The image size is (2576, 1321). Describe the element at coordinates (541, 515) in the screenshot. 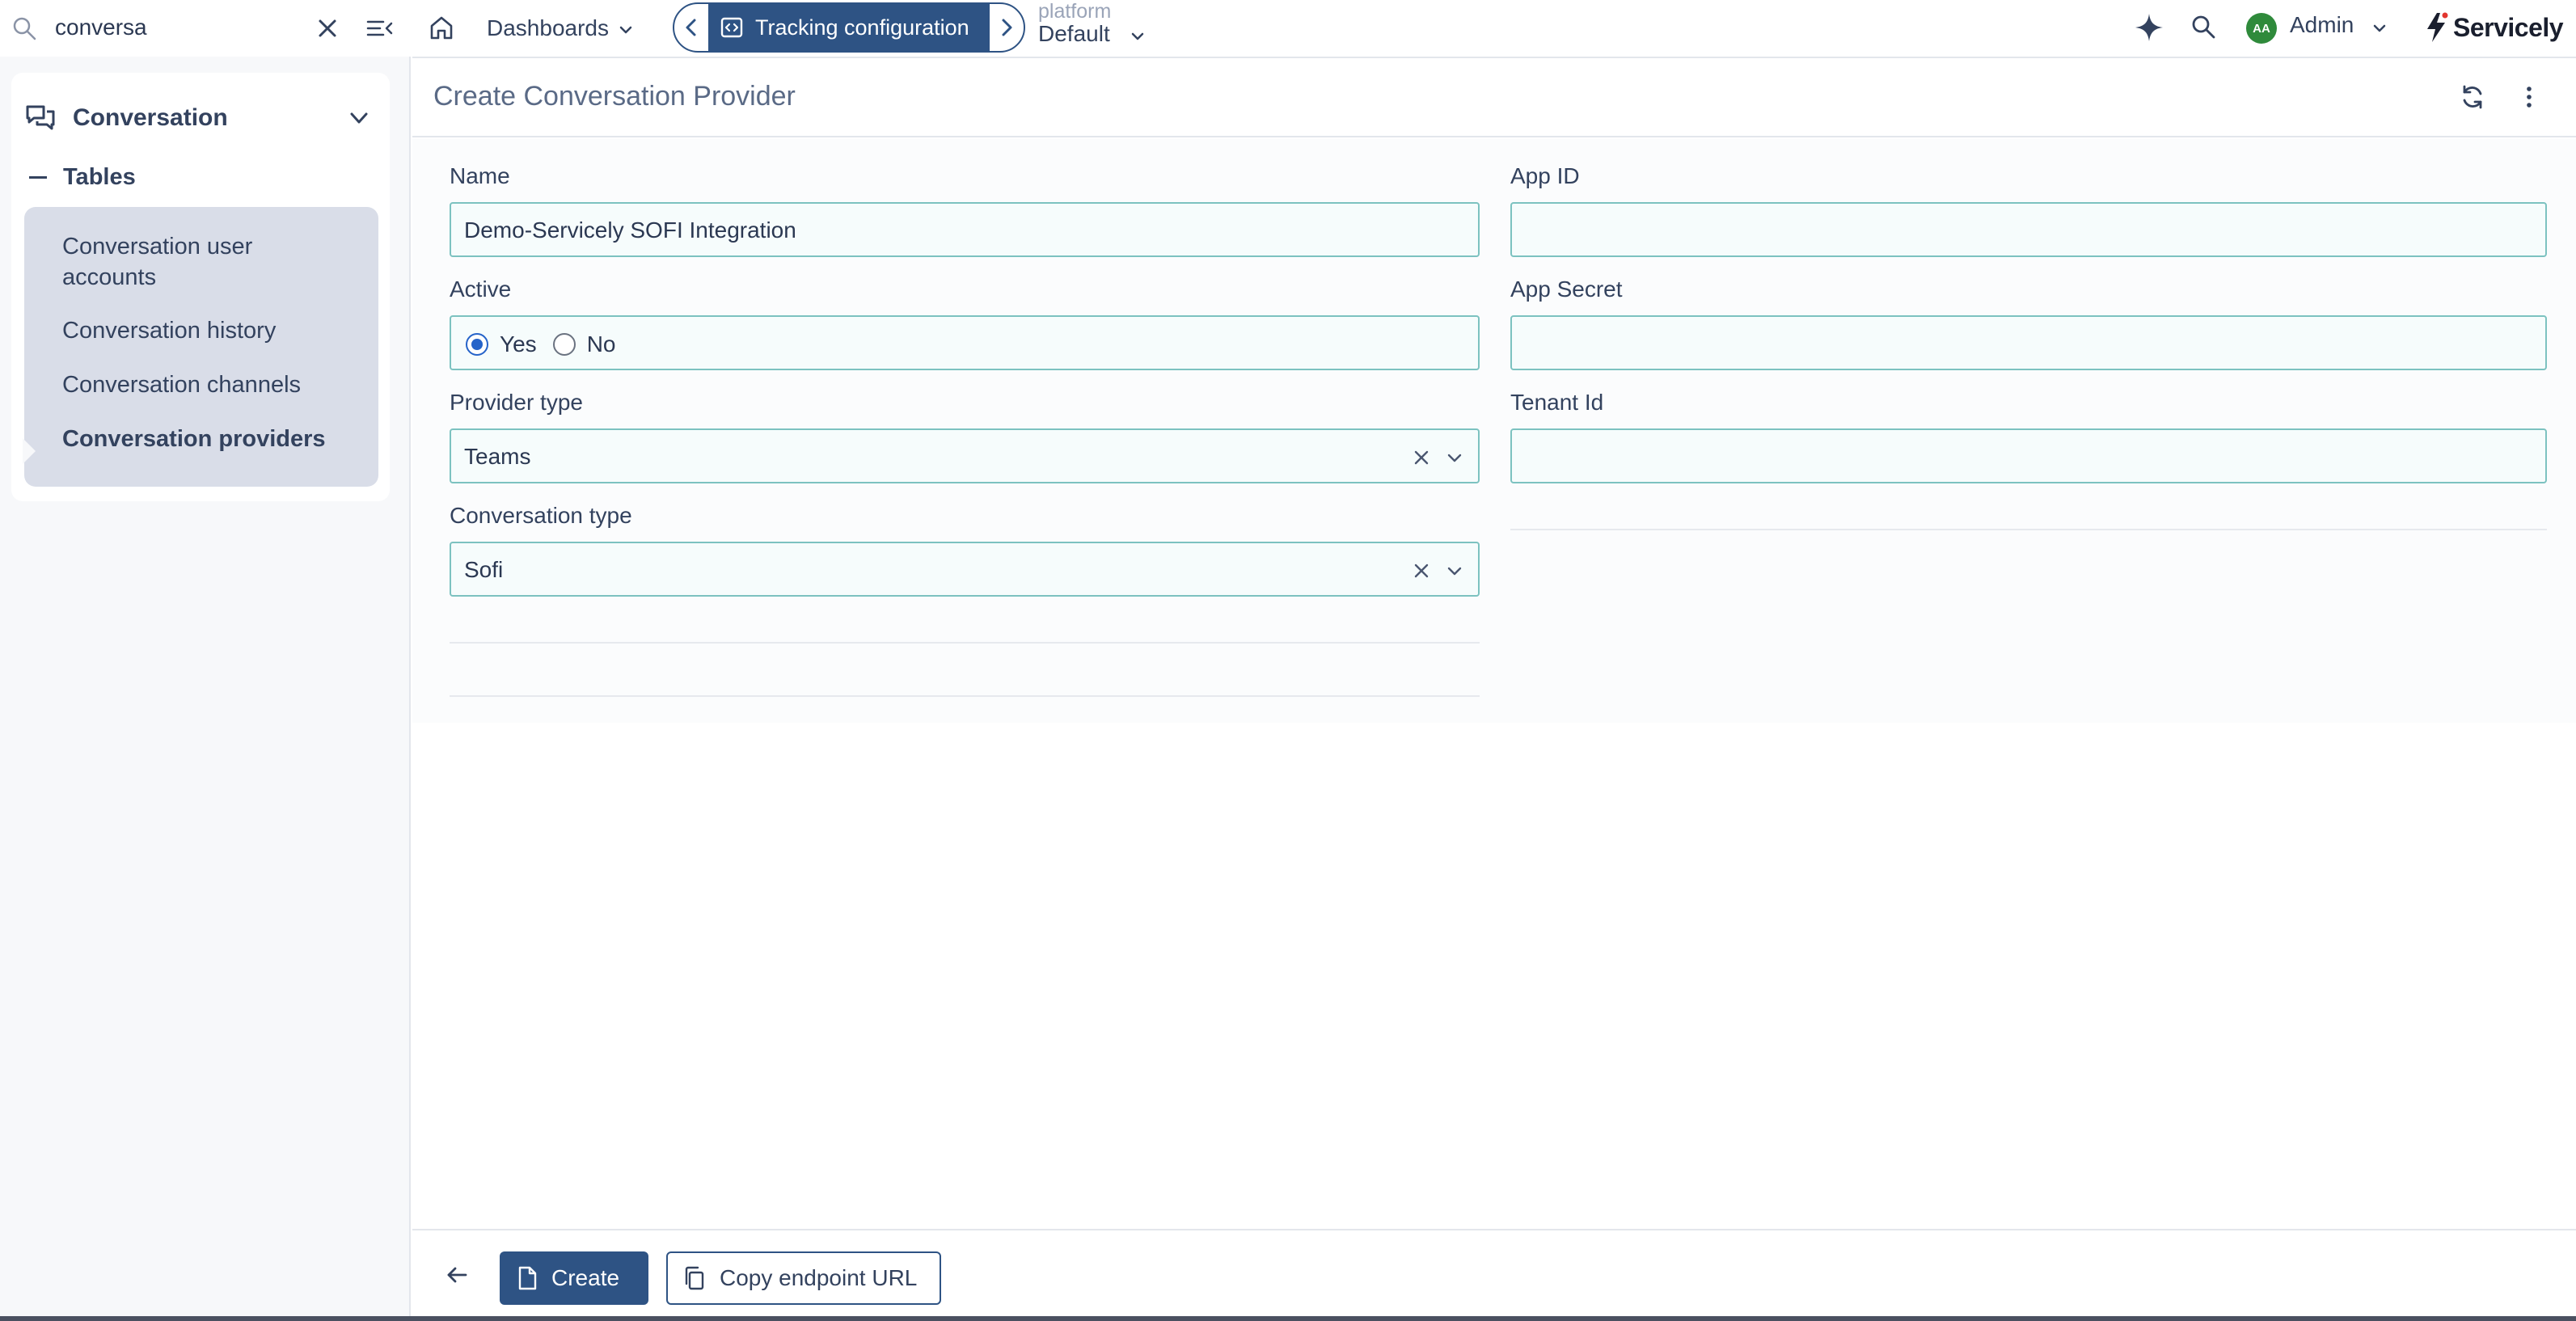

I see `conversation-type-label: Conversation type` at that location.